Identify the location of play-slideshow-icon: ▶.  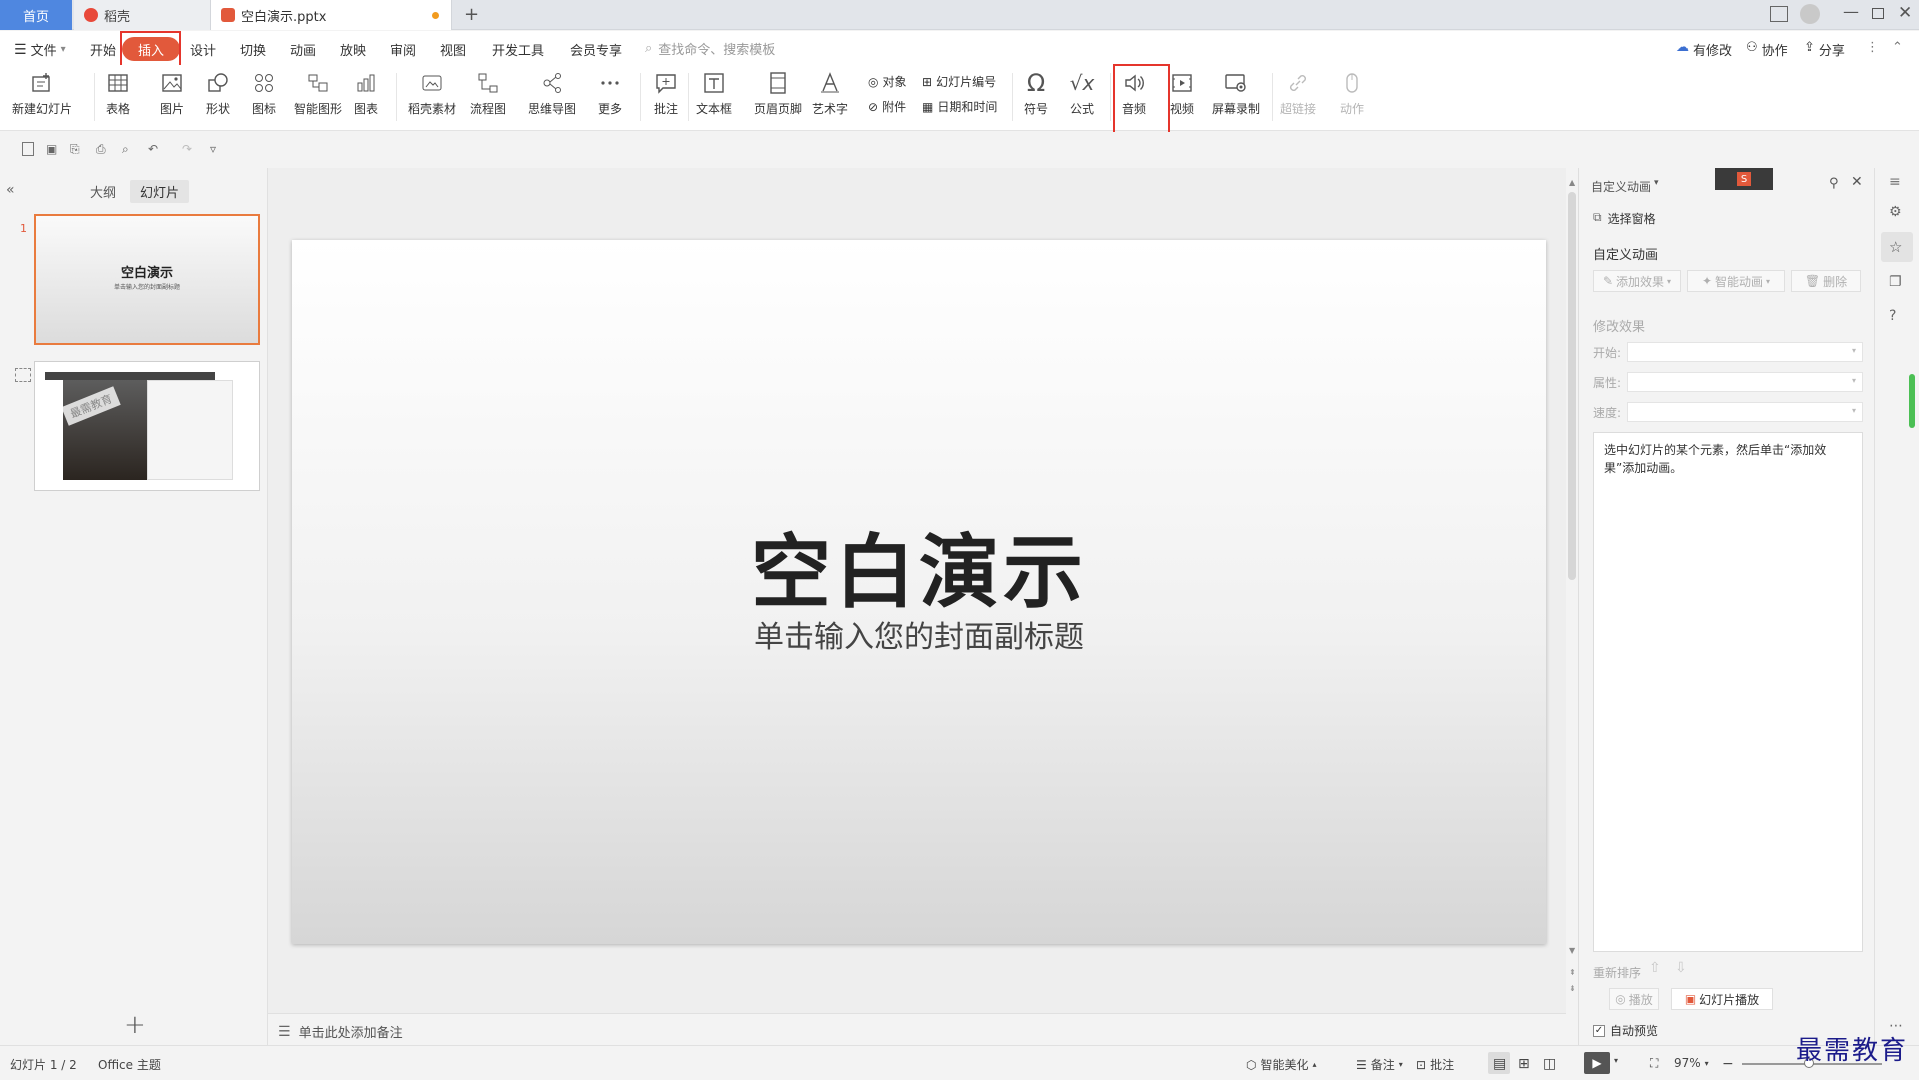
(1597, 1063).